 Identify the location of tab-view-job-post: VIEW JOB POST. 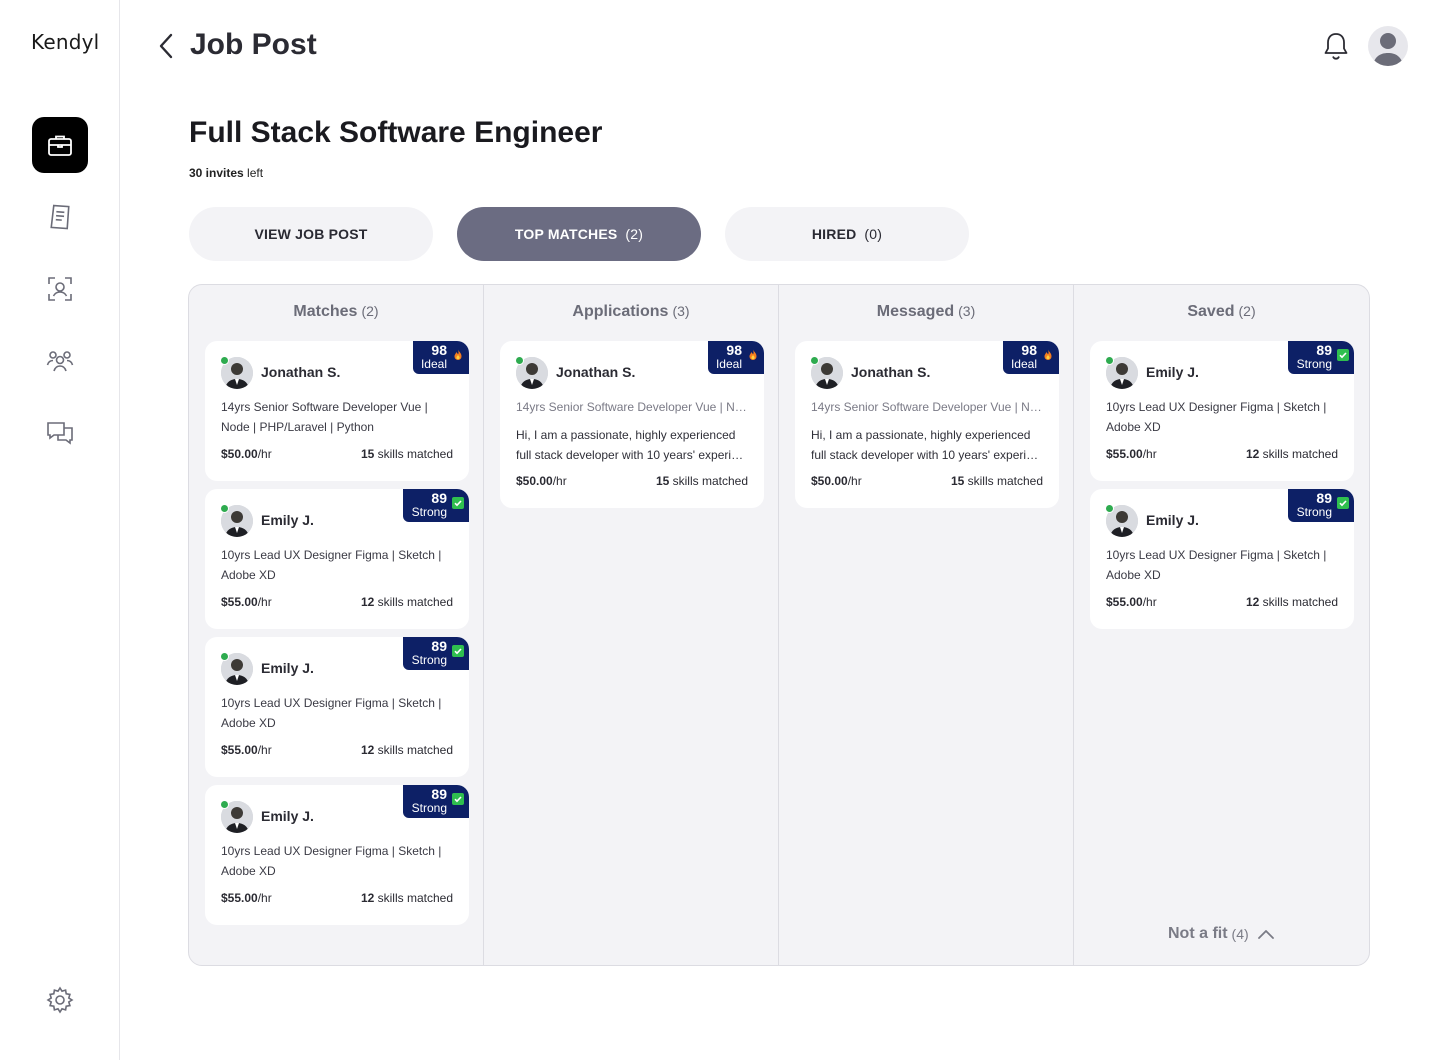
(311, 234).